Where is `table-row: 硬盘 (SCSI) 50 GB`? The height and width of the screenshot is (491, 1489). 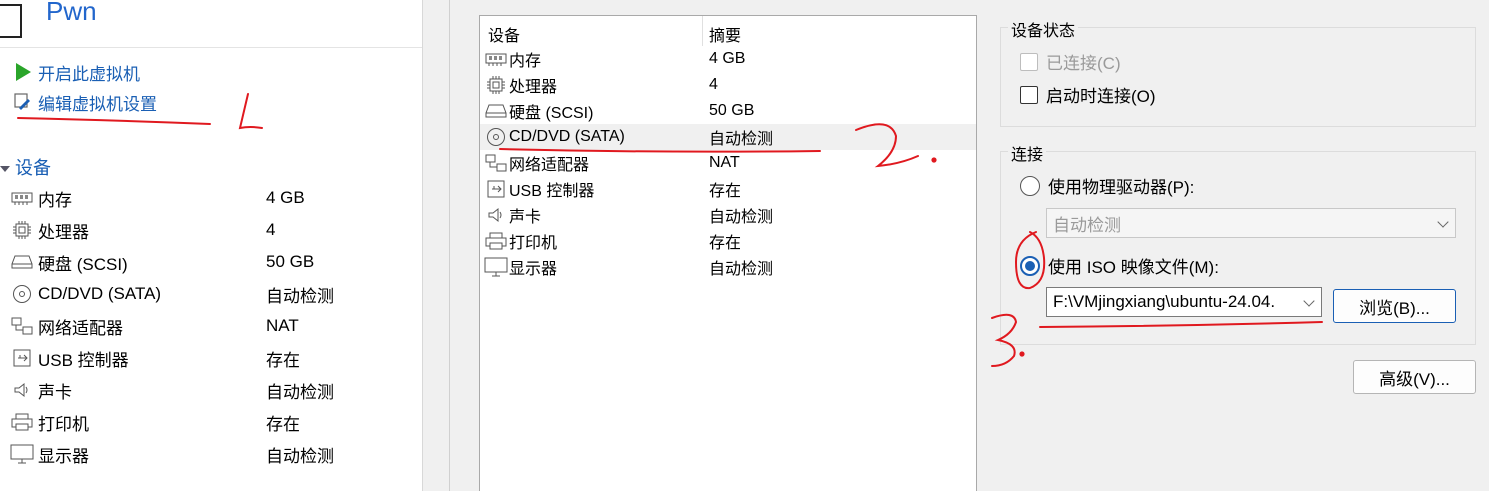
table-row: 硬盘 (SCSI) 50 GB is located at coordinates (728, 111).